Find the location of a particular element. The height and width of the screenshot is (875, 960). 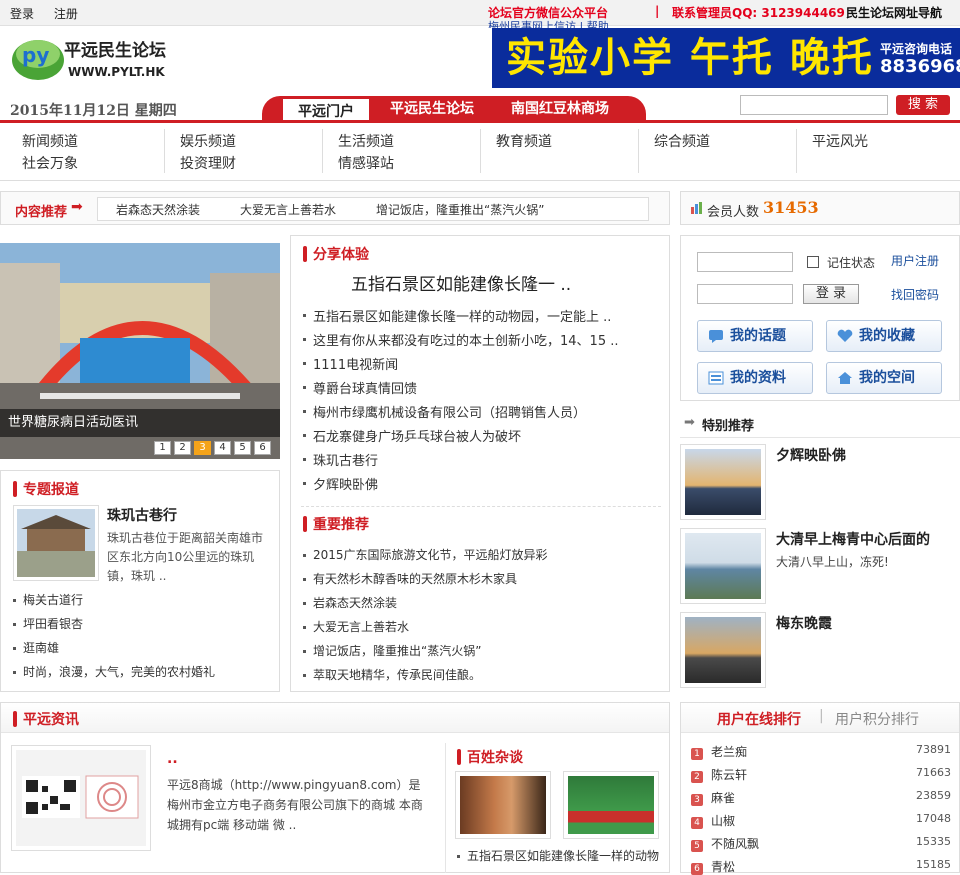

recommend-bar: 内容推荐 ➡ 岩森态天然涂装 大爱无言上善若水 增记饭店，隆重推出“蒸汽火锅” is located at coordinates (335, 208).